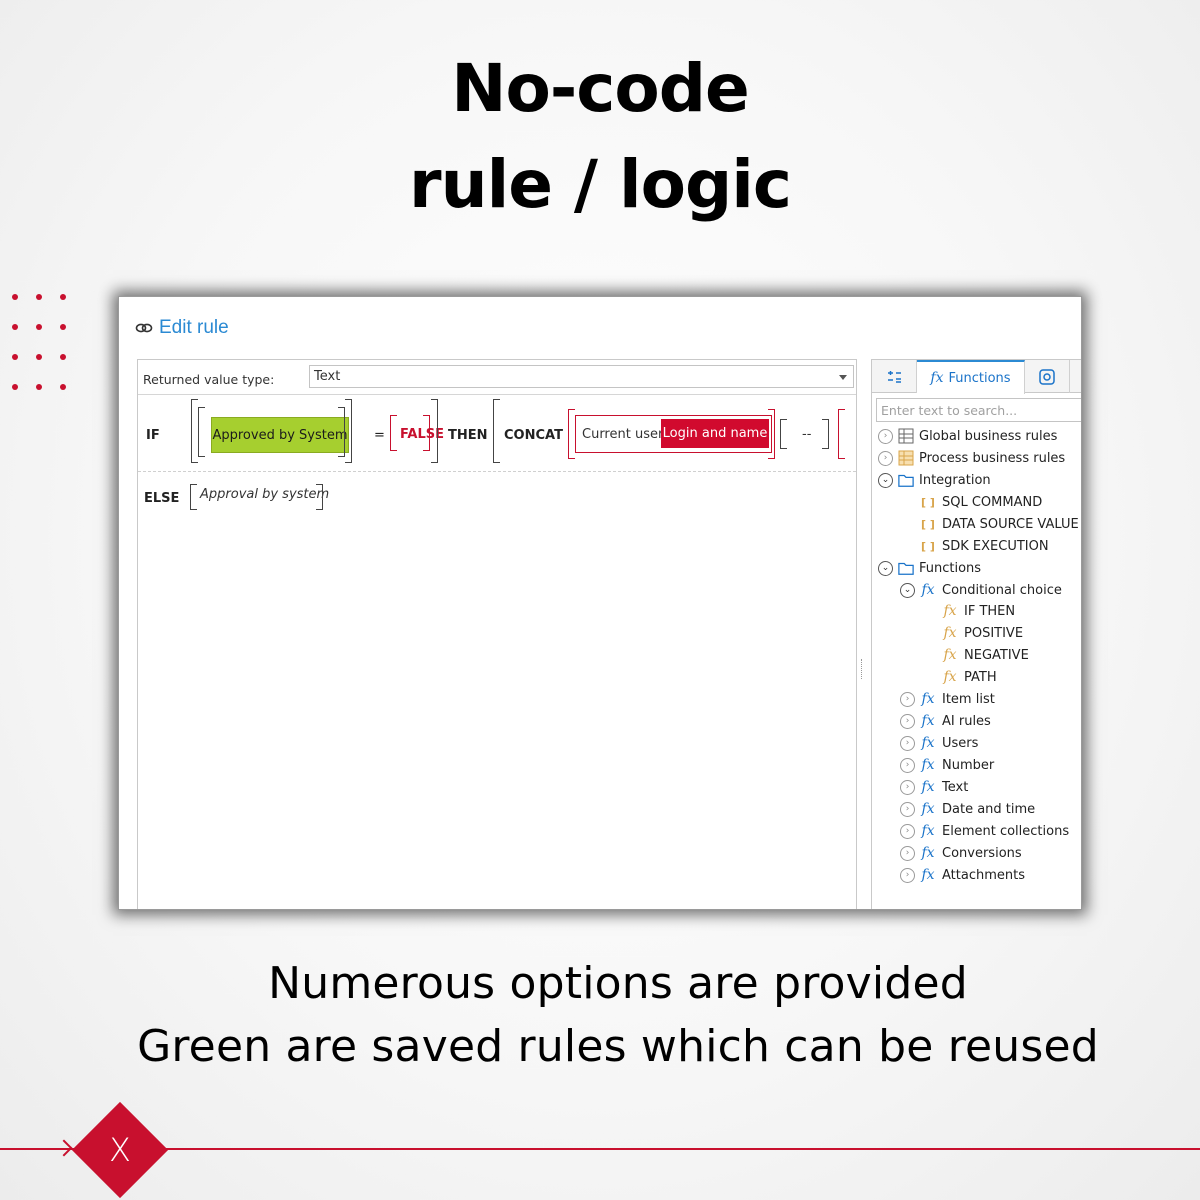 The image size is (1200, 1200). What do you see at coordinates (533, 435) in the screenshot?
I see `concat-keyword: CONCAT` at bounding box center [533, 435].